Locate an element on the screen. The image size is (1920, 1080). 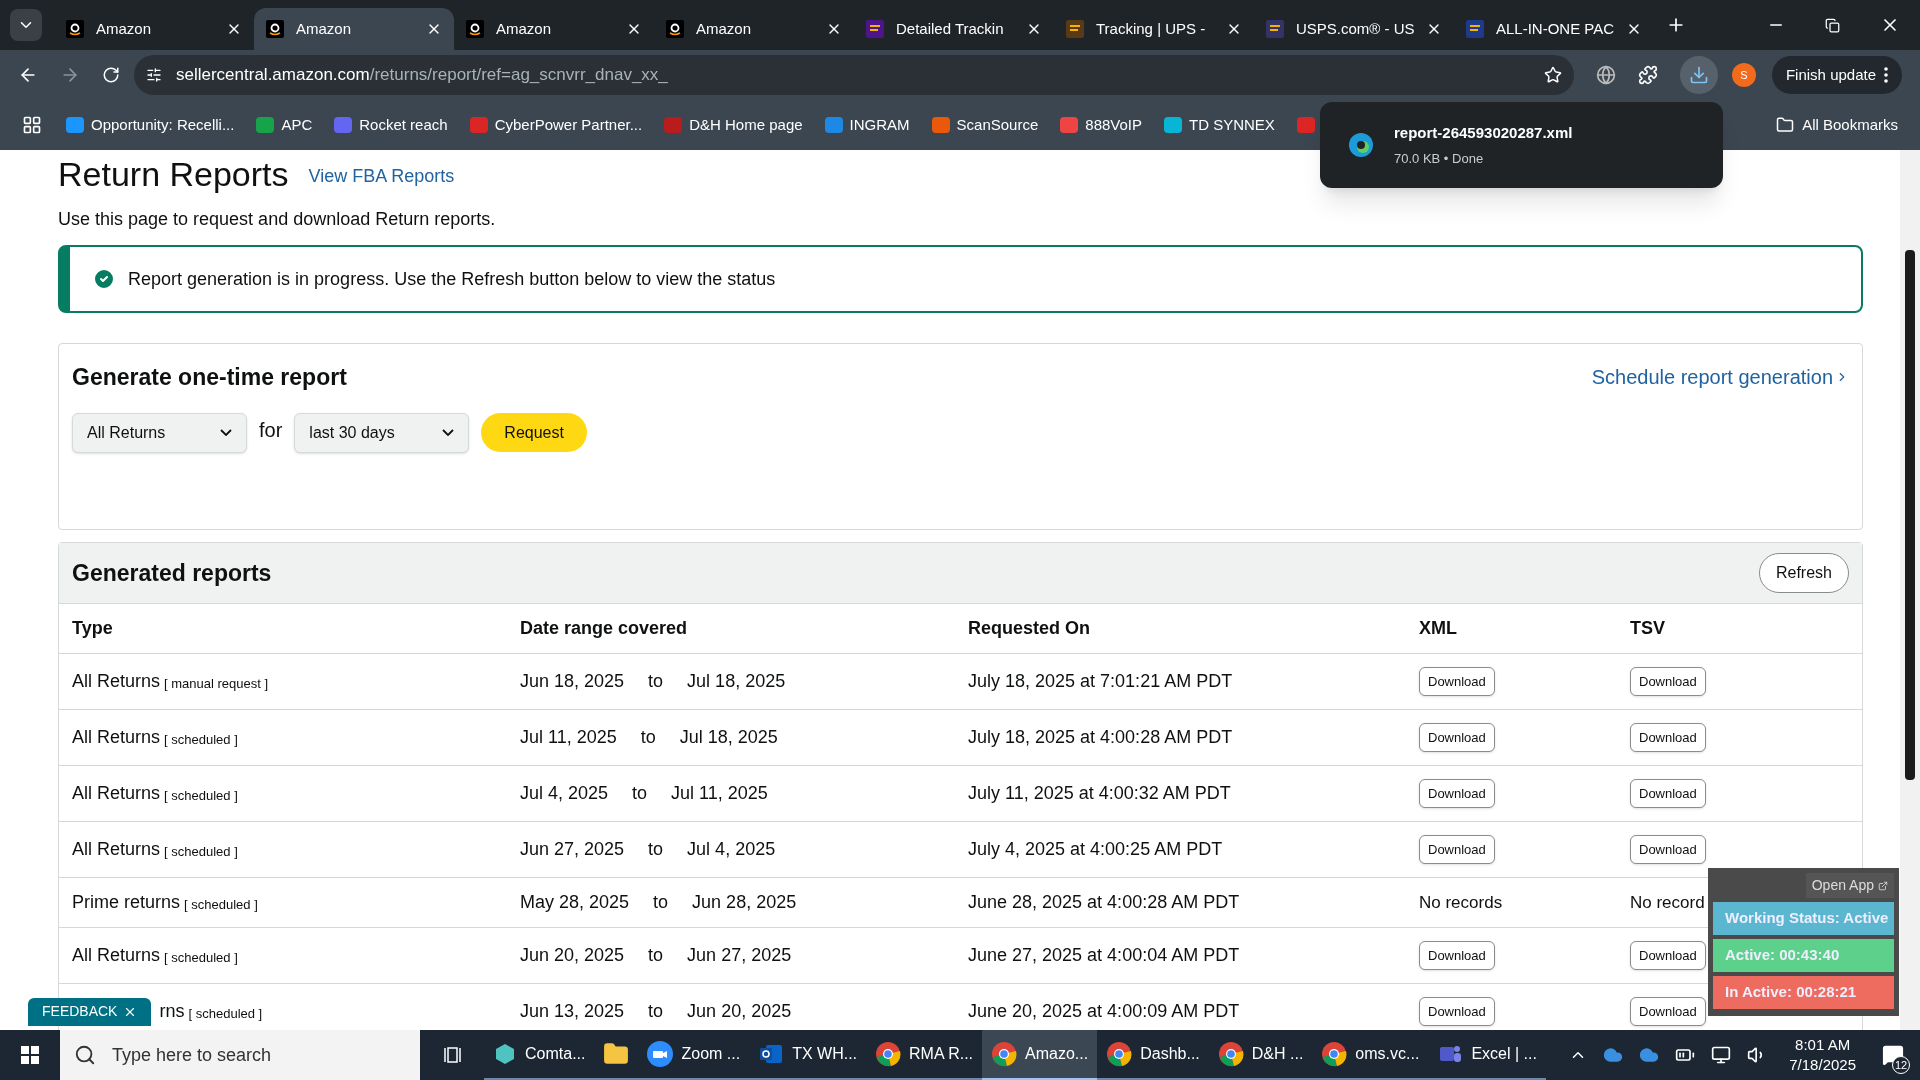
extensions-icon is located at coordinates (1647, 75).